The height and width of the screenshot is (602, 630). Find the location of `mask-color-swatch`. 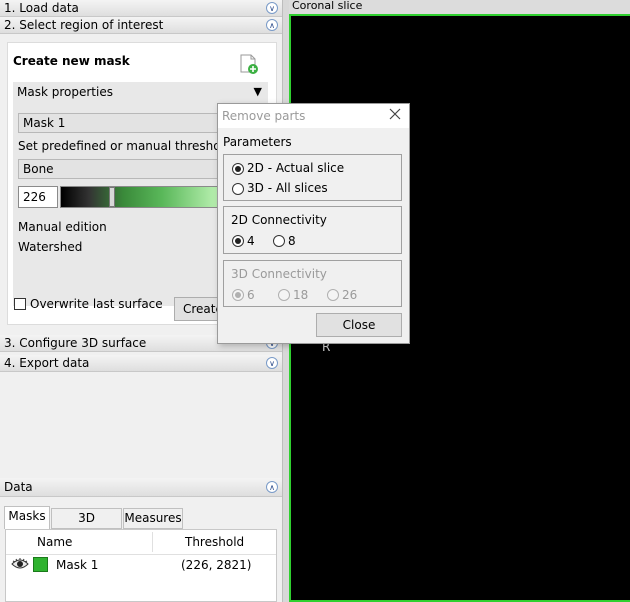

mask-color-swatch is located at coordinates (40, 564).